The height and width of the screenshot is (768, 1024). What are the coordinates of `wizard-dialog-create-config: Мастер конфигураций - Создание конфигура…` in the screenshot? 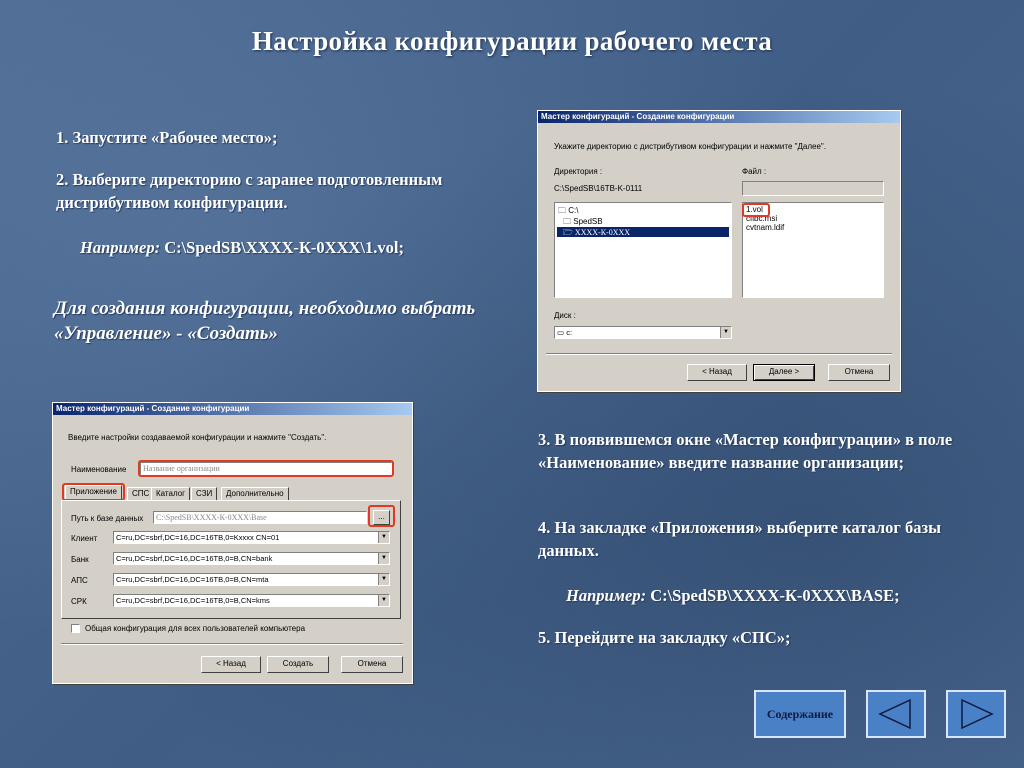 It's located at (232, 543).